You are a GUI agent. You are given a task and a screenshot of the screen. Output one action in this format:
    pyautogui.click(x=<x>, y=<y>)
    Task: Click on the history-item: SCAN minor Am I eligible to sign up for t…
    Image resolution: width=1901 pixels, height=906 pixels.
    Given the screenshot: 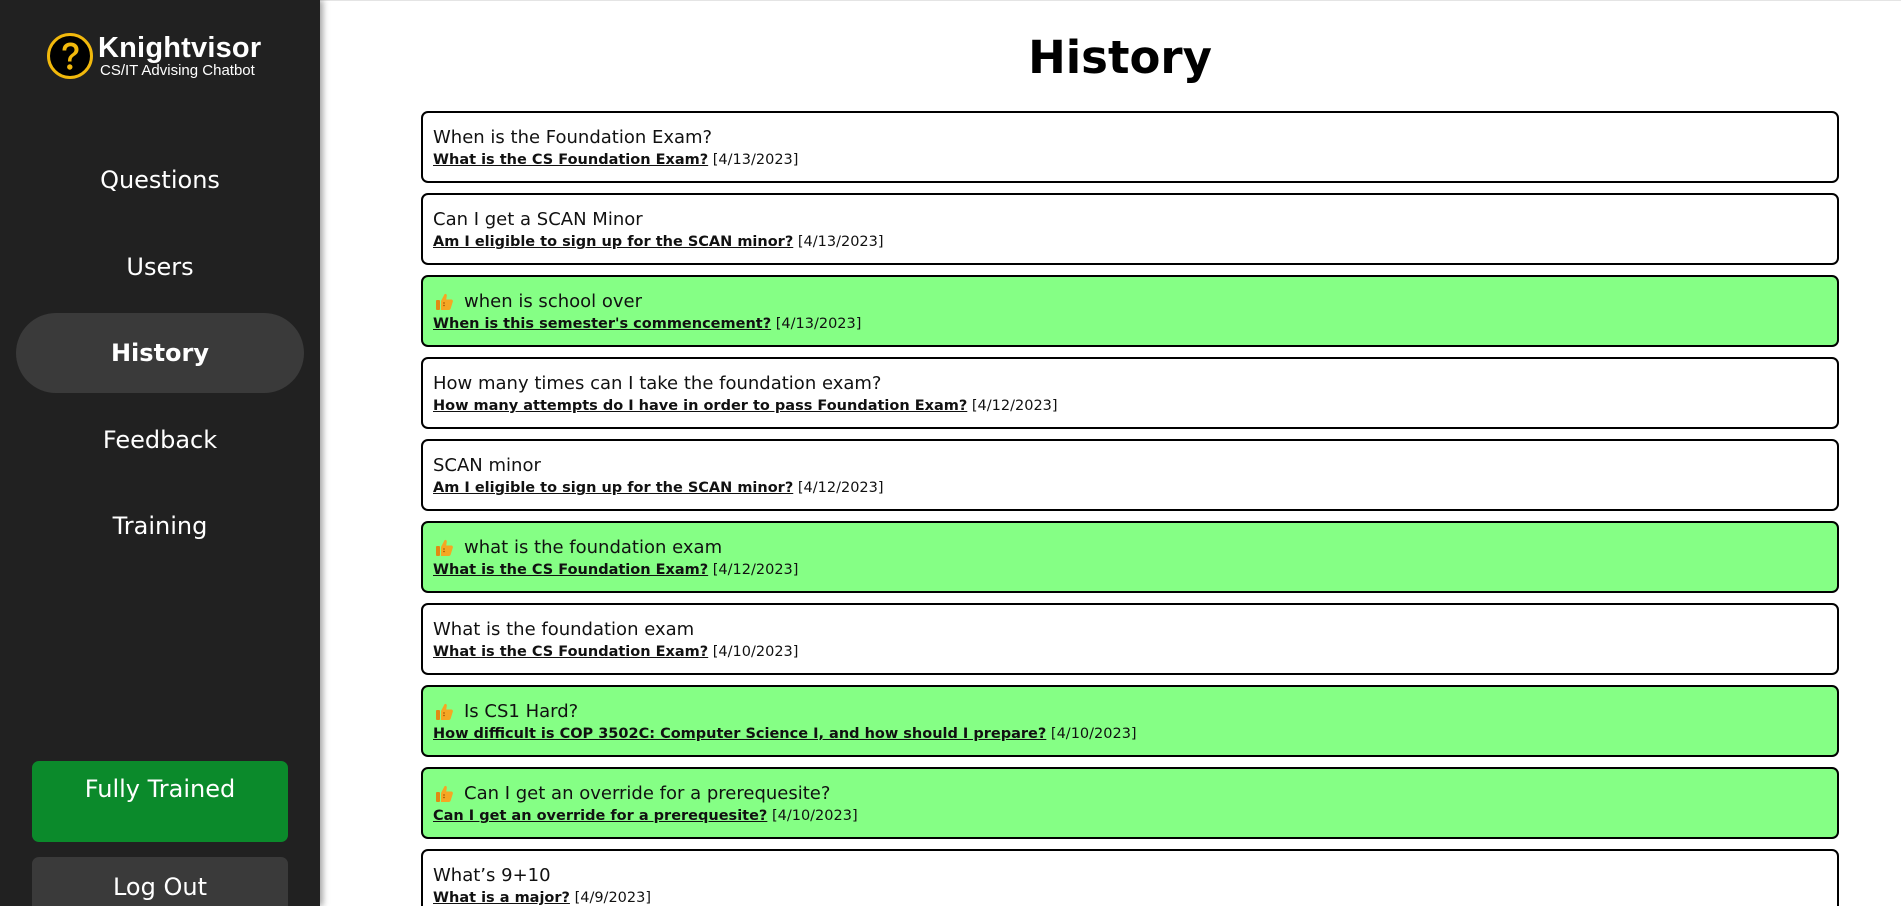 What is the action you would take?
    pyautogui.click(x=1130, y=475)
    